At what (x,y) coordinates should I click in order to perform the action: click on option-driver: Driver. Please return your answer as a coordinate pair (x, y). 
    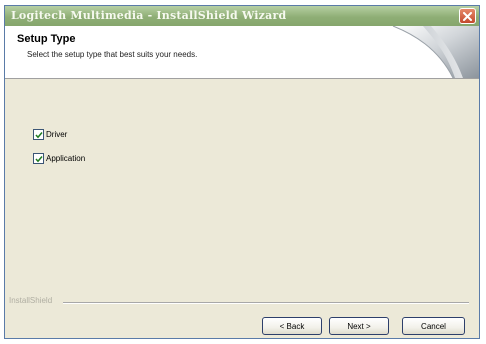
    Looking at the image, I should click on (50, 134).